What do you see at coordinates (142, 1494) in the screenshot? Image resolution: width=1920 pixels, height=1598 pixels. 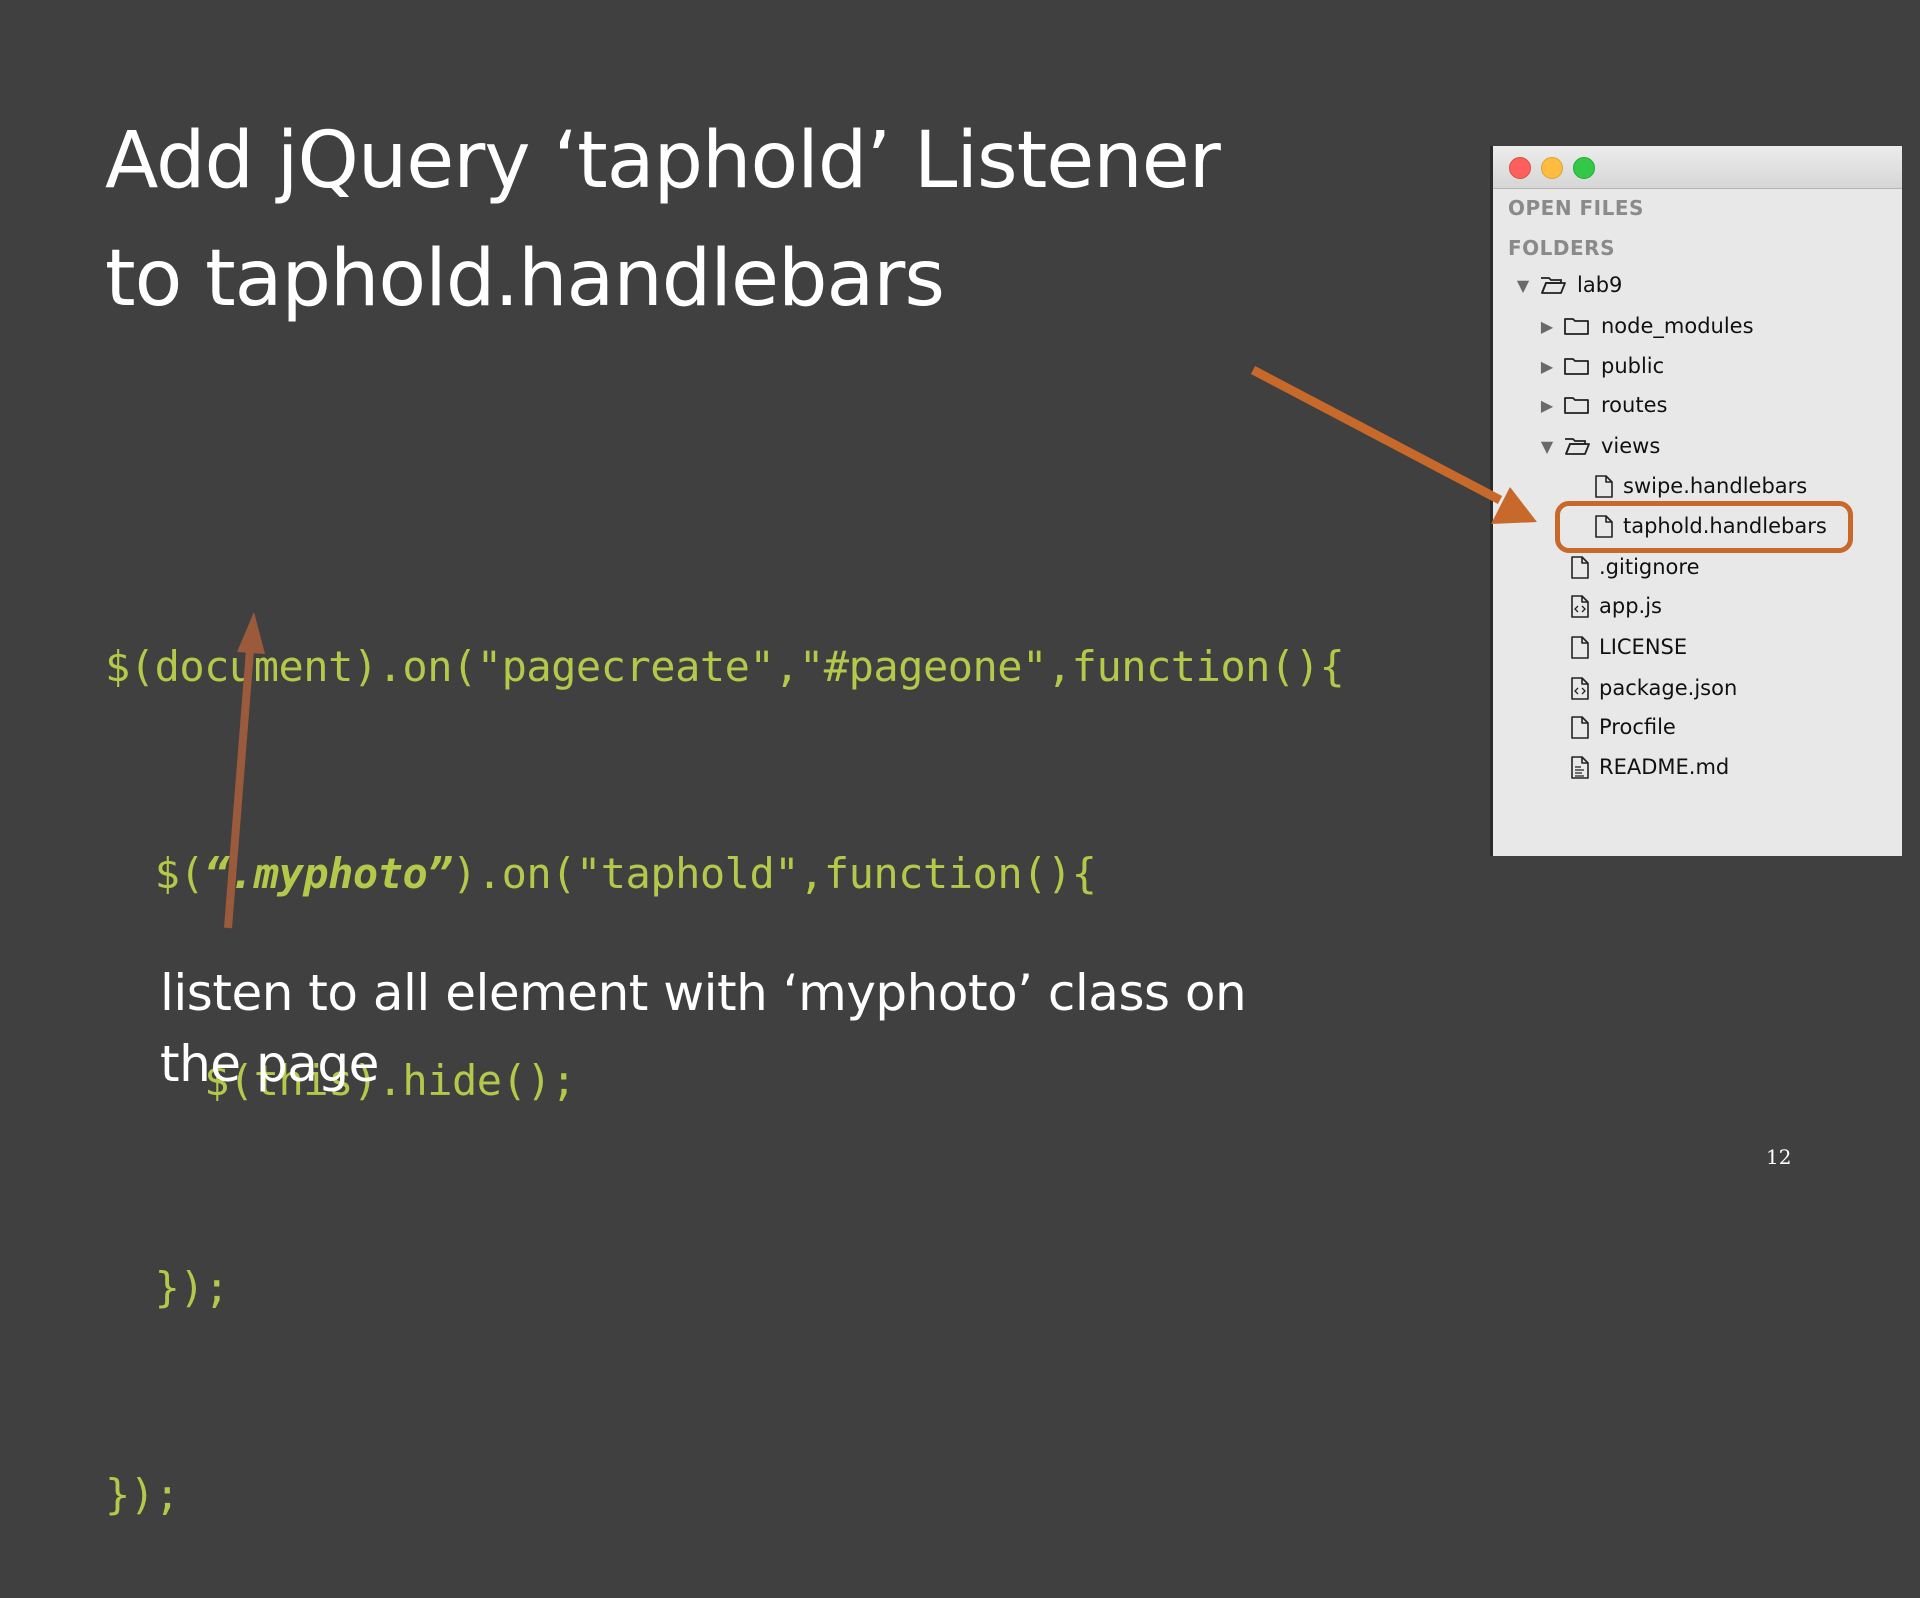 I see `code-line-5: });` at bounding box center [142, 1494].